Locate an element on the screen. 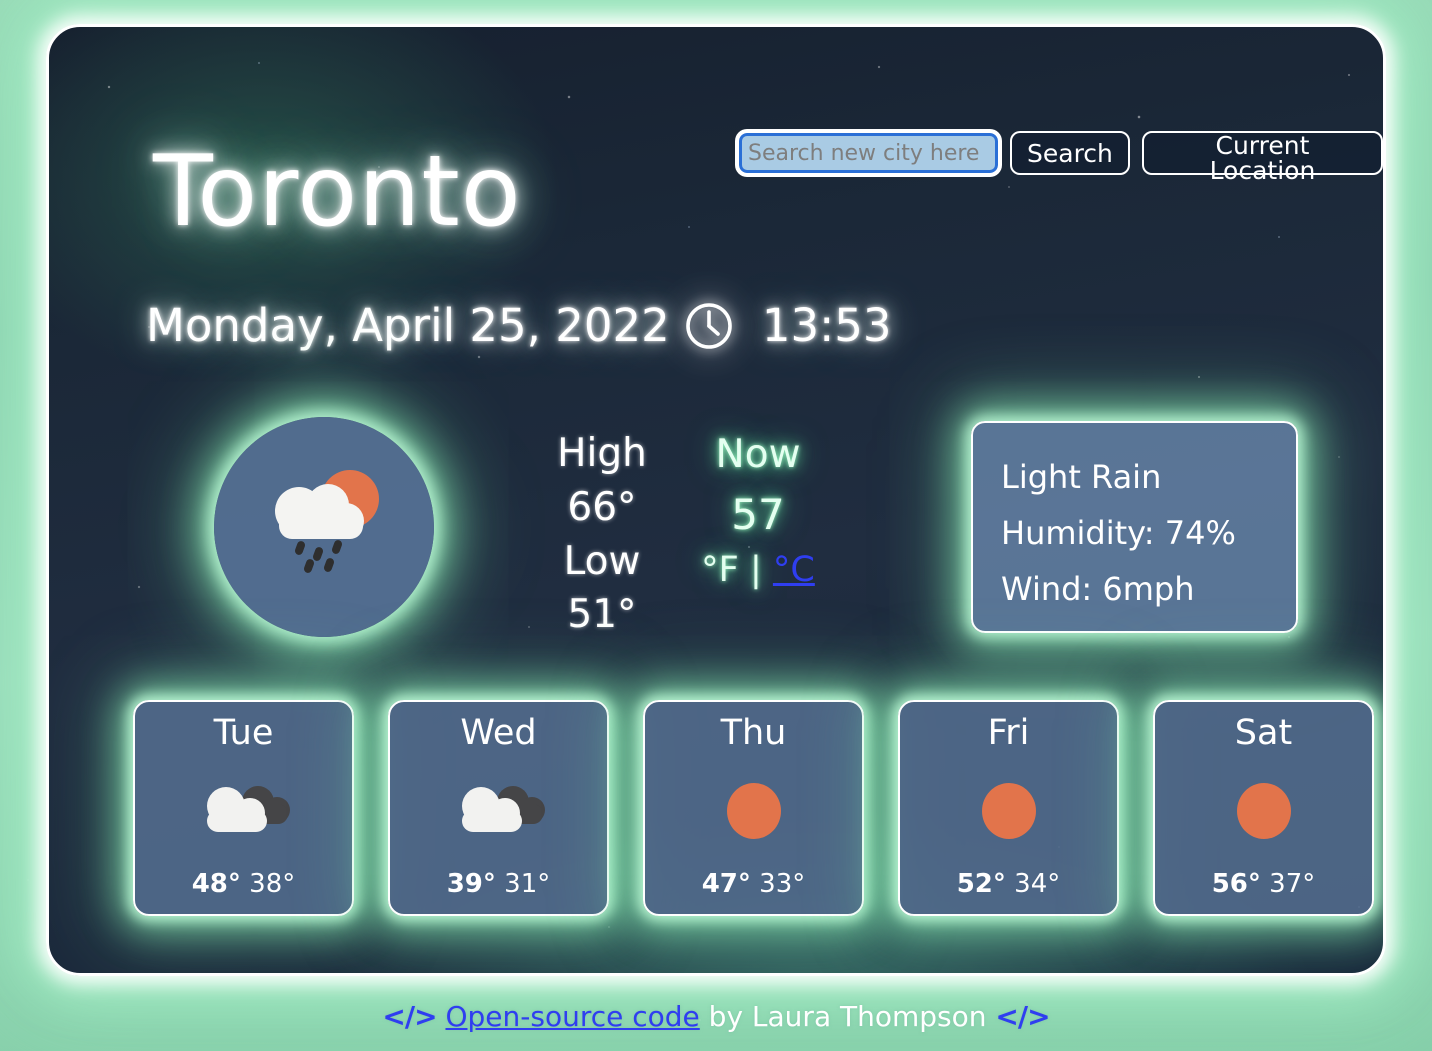 This screenshot has width=1432, height=1051. sun-behind-rain-cloud-icon is located at coordinates (324, 527).